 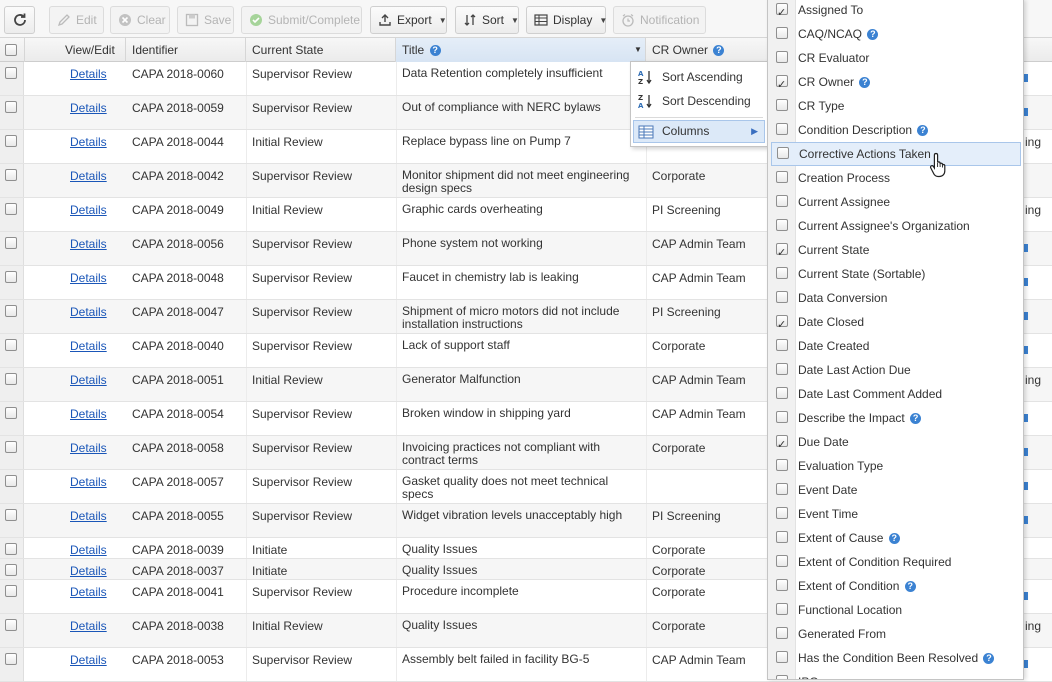 What do you see at coordinates (895, 538) in the screenshot?
I see `column-option: Extent of Cause ?` at bounding box center [895, 538].